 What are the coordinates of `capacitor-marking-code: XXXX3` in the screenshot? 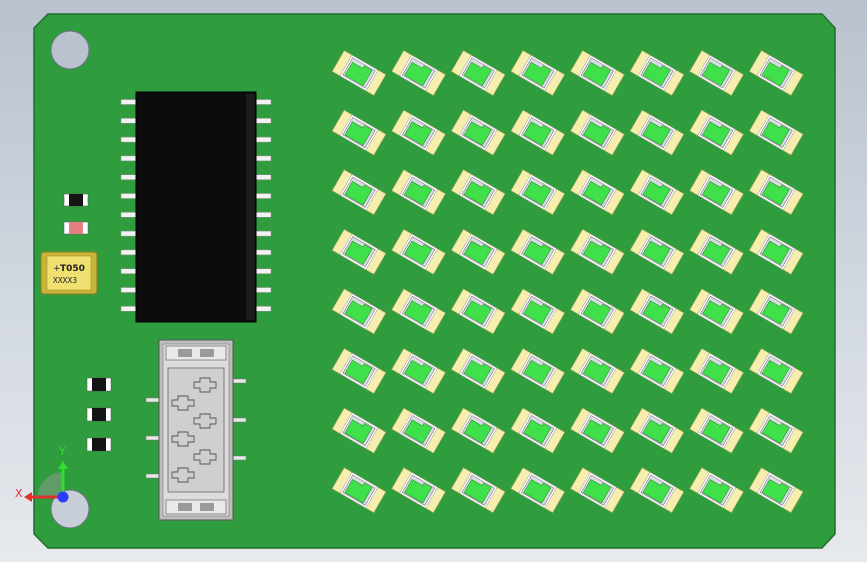 It's located at (65, 280).